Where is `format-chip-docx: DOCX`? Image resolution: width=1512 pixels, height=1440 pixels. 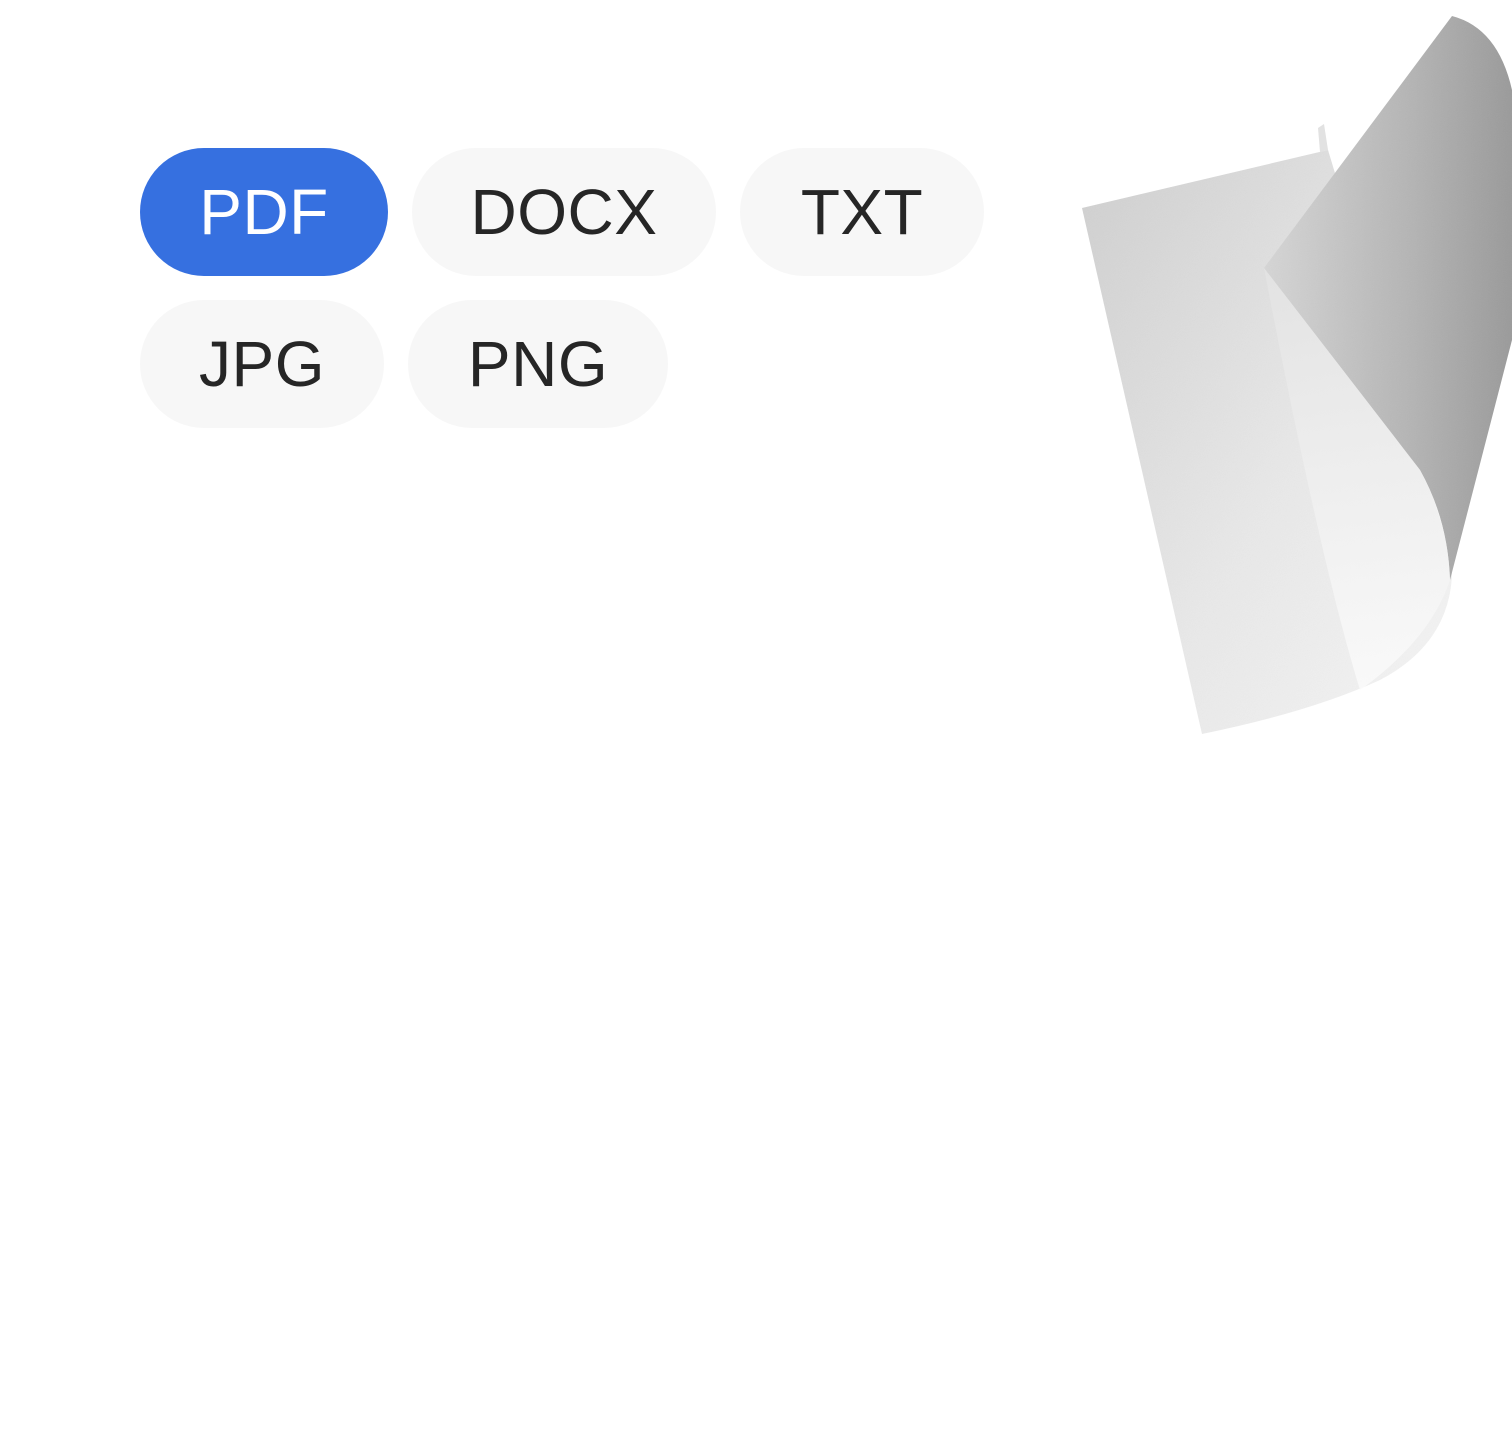
format-chip-docx: DOCX is located at coordinates (564, 212).